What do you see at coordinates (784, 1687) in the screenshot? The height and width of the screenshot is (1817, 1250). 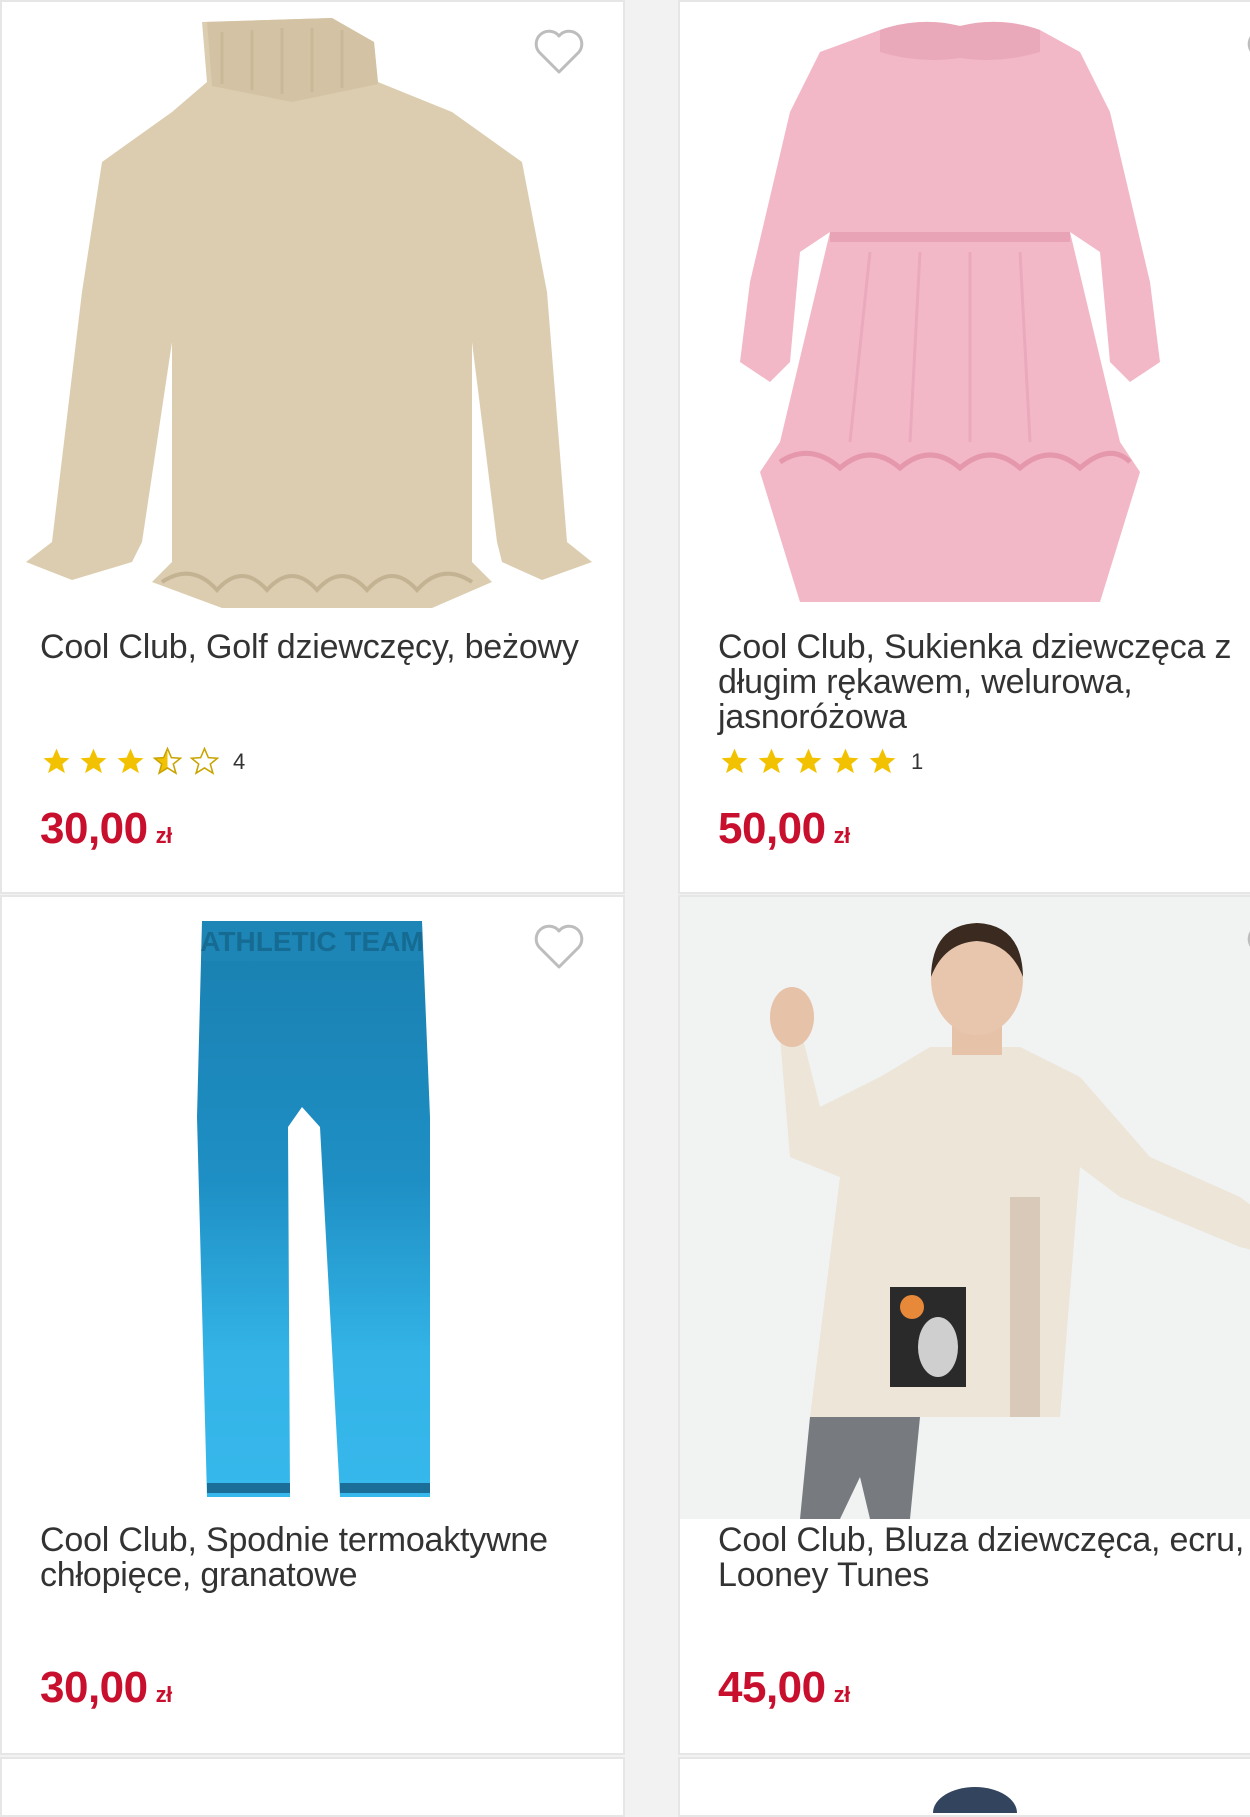 I see `product-price: 45,00 zł` at bounding box center [784, 1687].